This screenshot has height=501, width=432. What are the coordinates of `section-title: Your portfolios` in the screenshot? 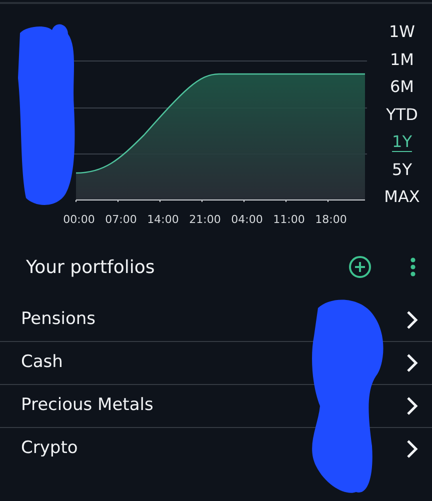 It's located at (91, 268).